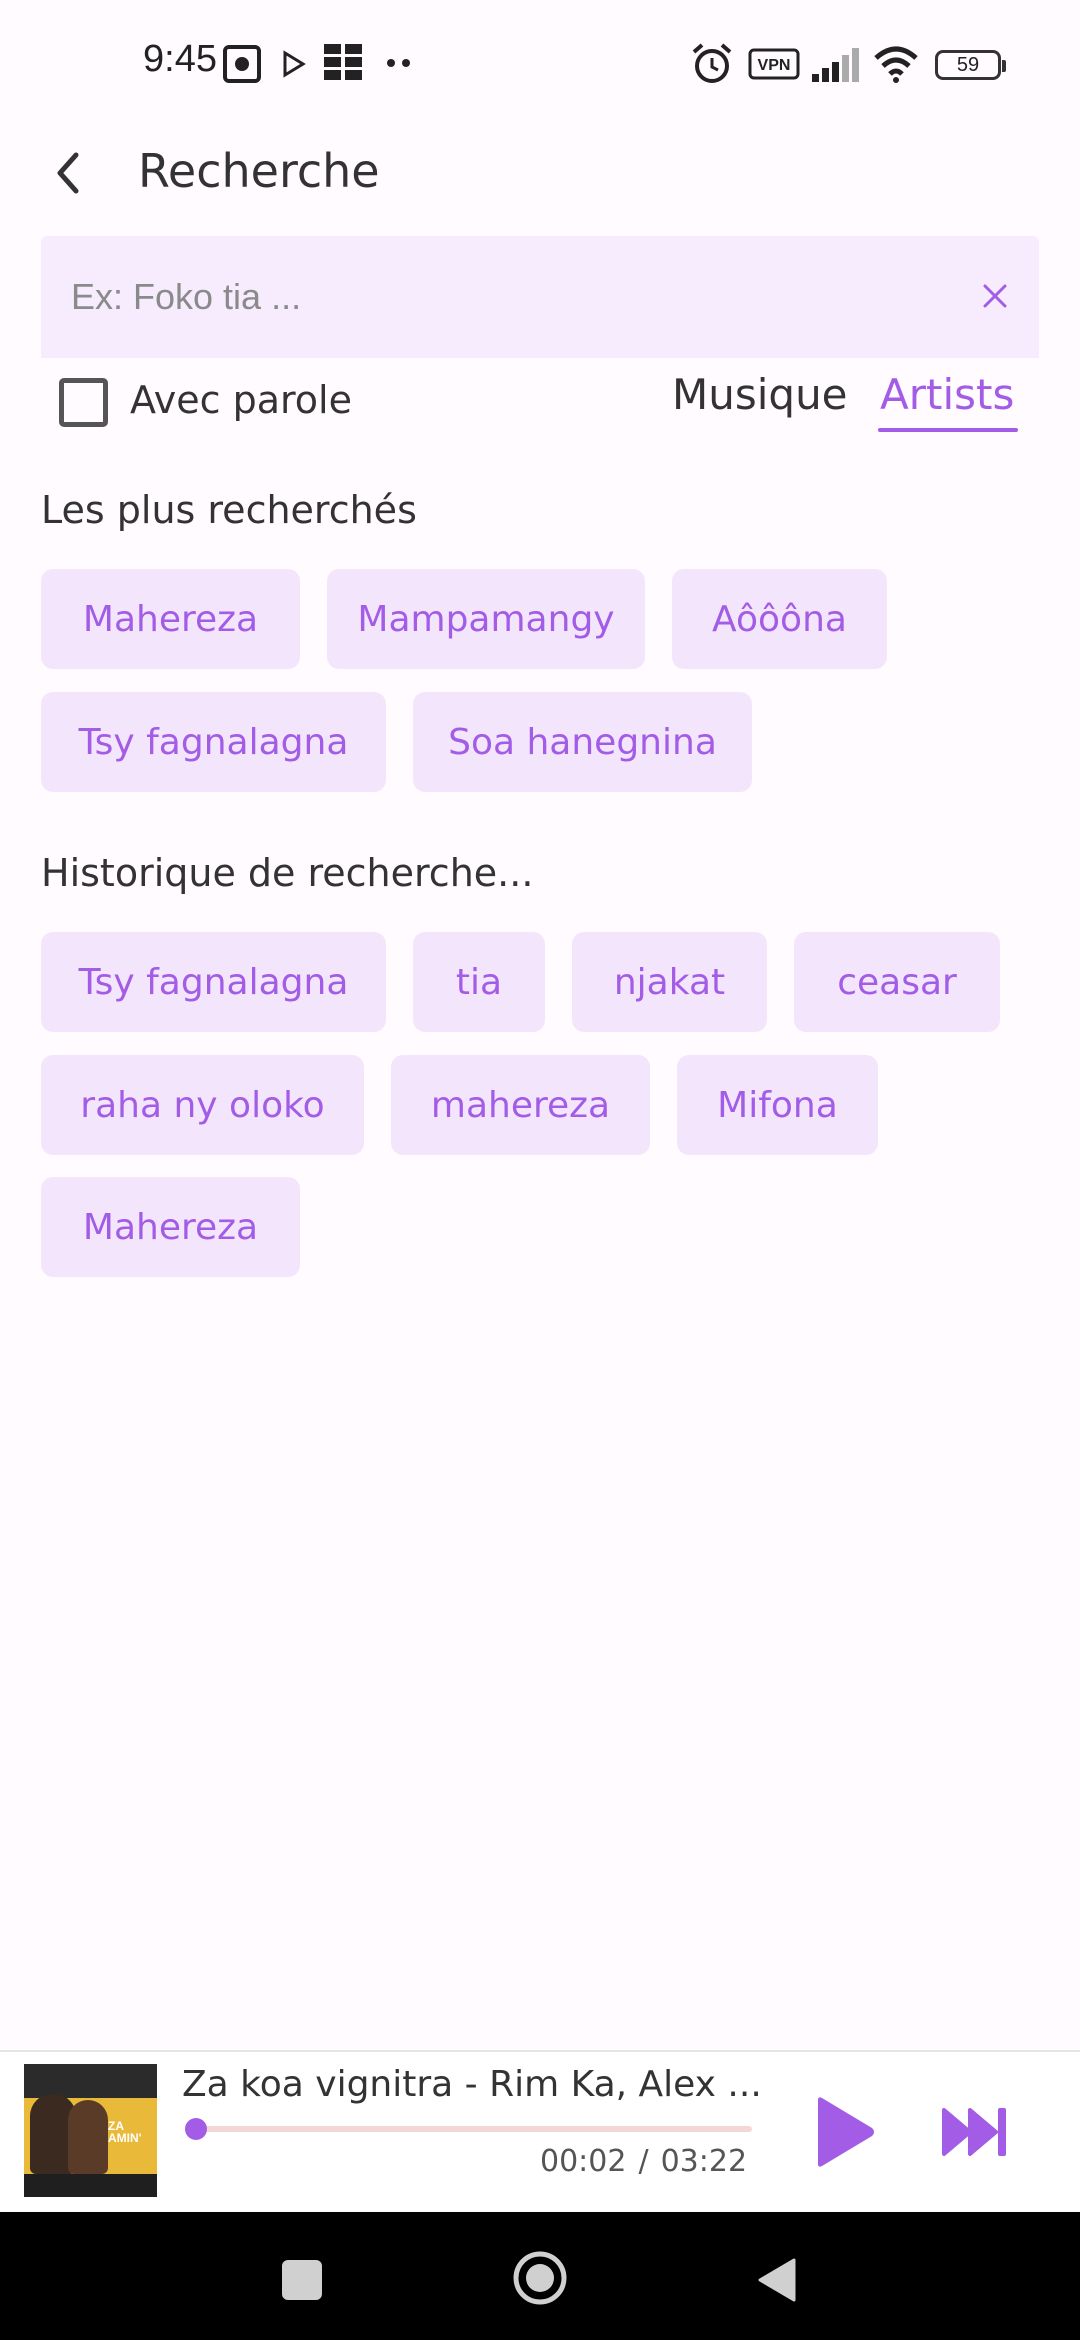 Image resolution: width=1080 pixels, height=2340 pixels. I want to click on album-art: ZA AMIN', so click(90, 2130).